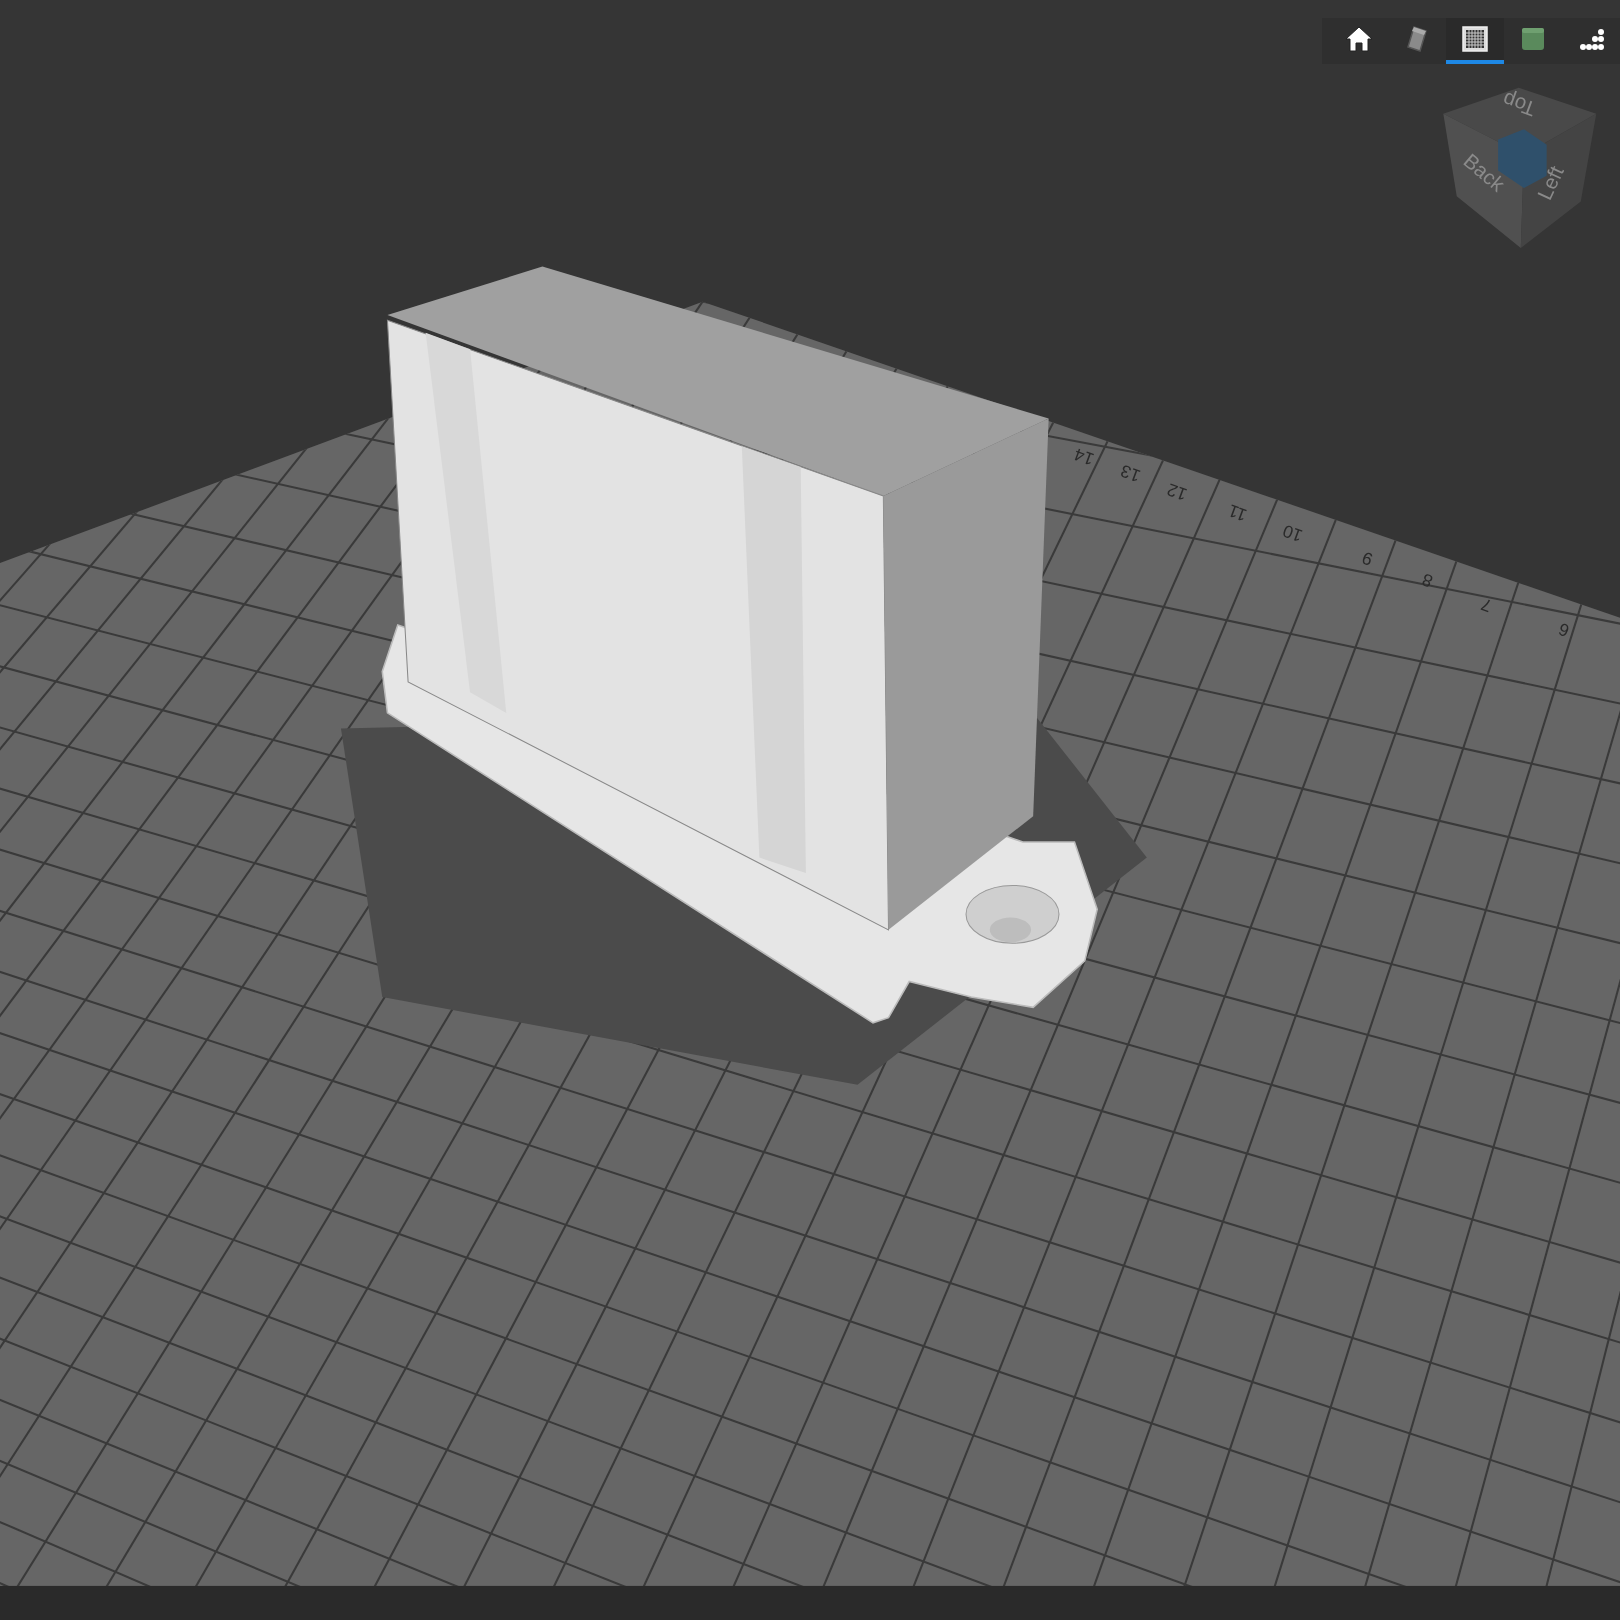 The image size is (1620, 1620). I want to click on slab-icon, so click(1417, 39).